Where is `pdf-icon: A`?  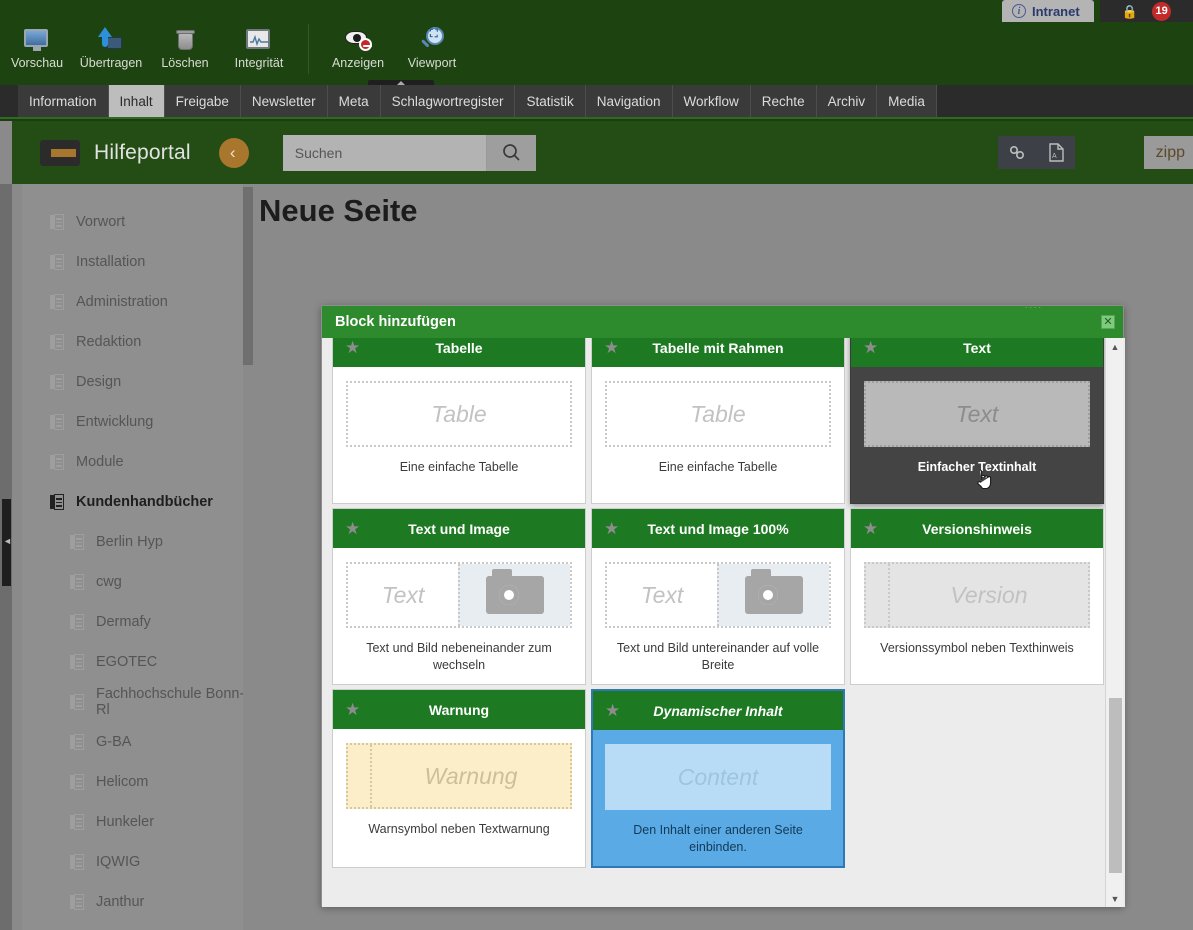
pdf-icon: A is located at coordinates (1056, 152).